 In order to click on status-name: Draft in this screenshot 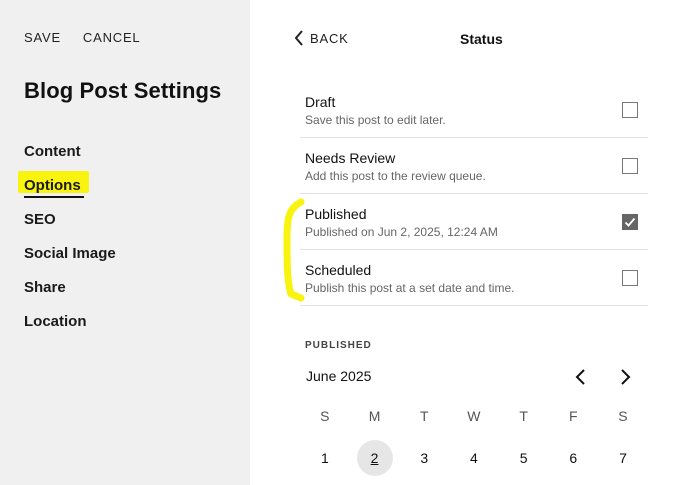, I will do `click(320, 102)`.